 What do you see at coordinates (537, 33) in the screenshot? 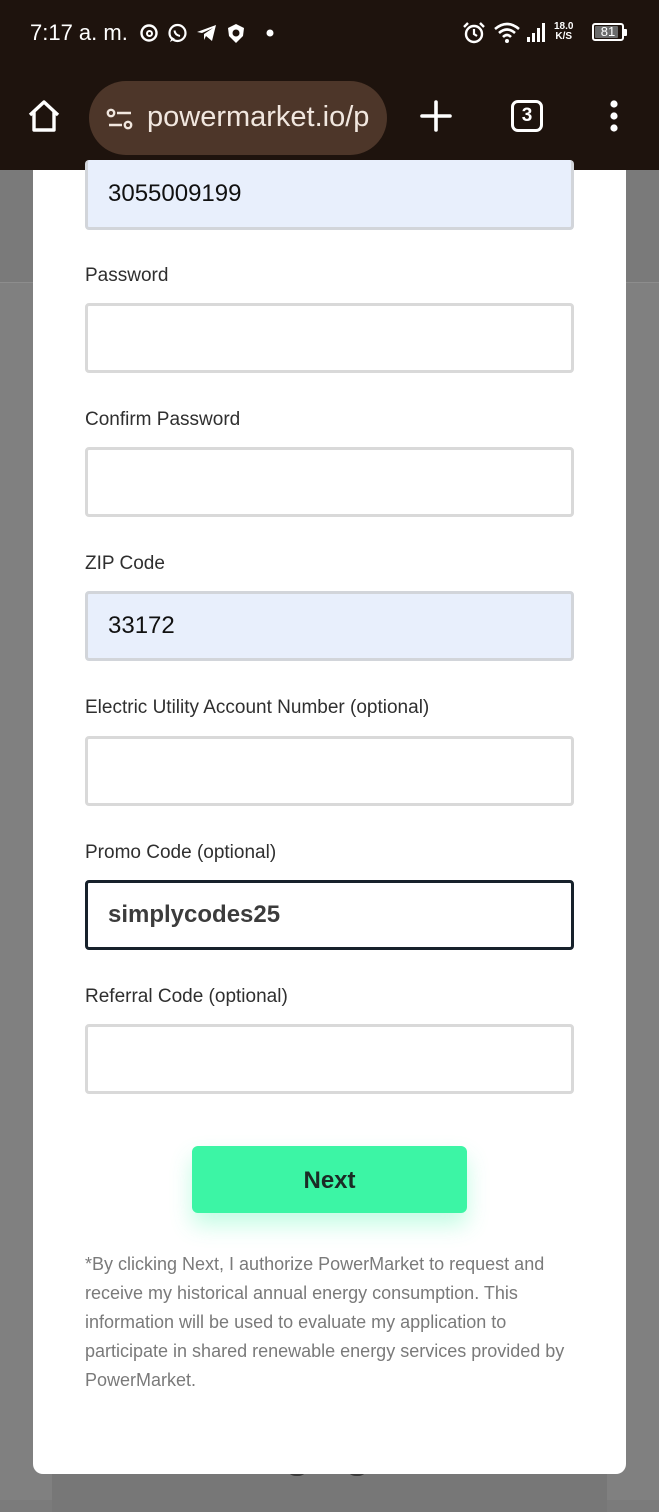
I see `signal-icon` at bounding box center [537, 33].